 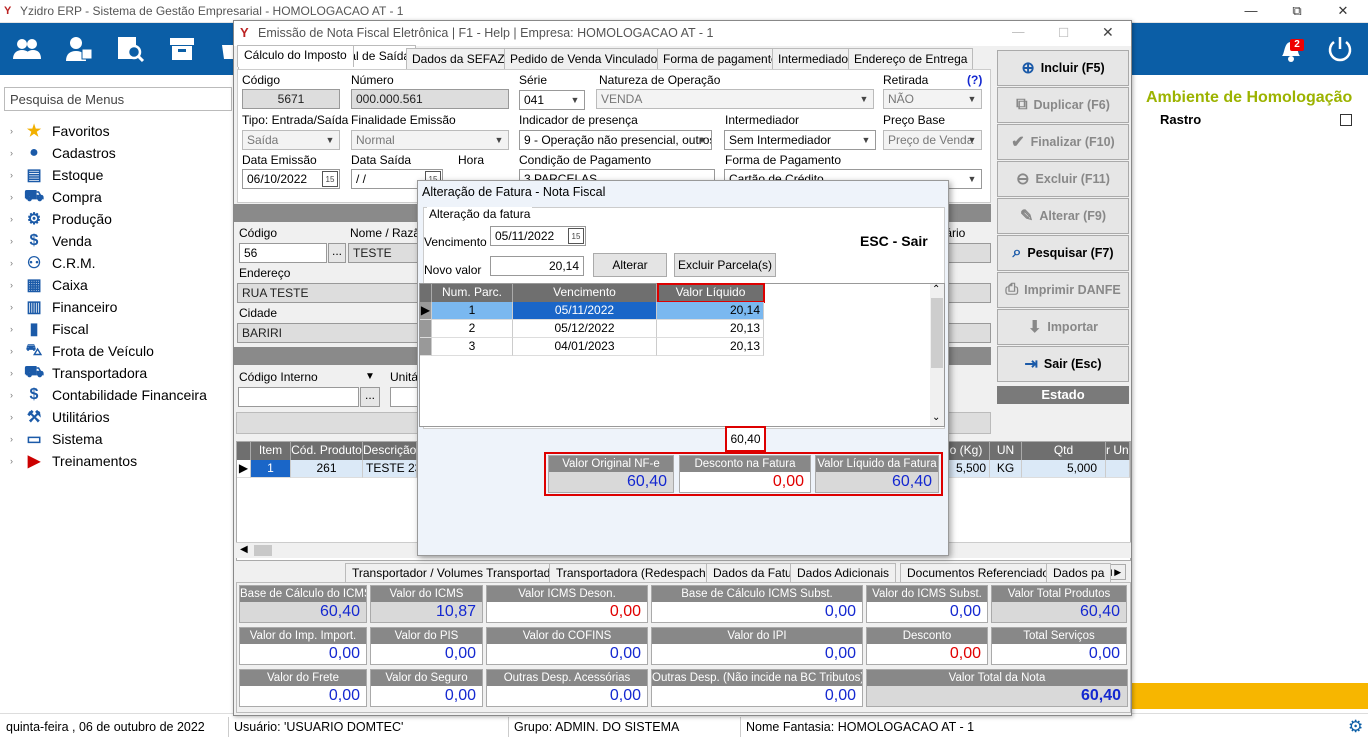 What do you see at coordinates (843, 572) in the screenshot?
I see `bottom-tab-4: Dados Adicionais` at bounding box center [843, 572].